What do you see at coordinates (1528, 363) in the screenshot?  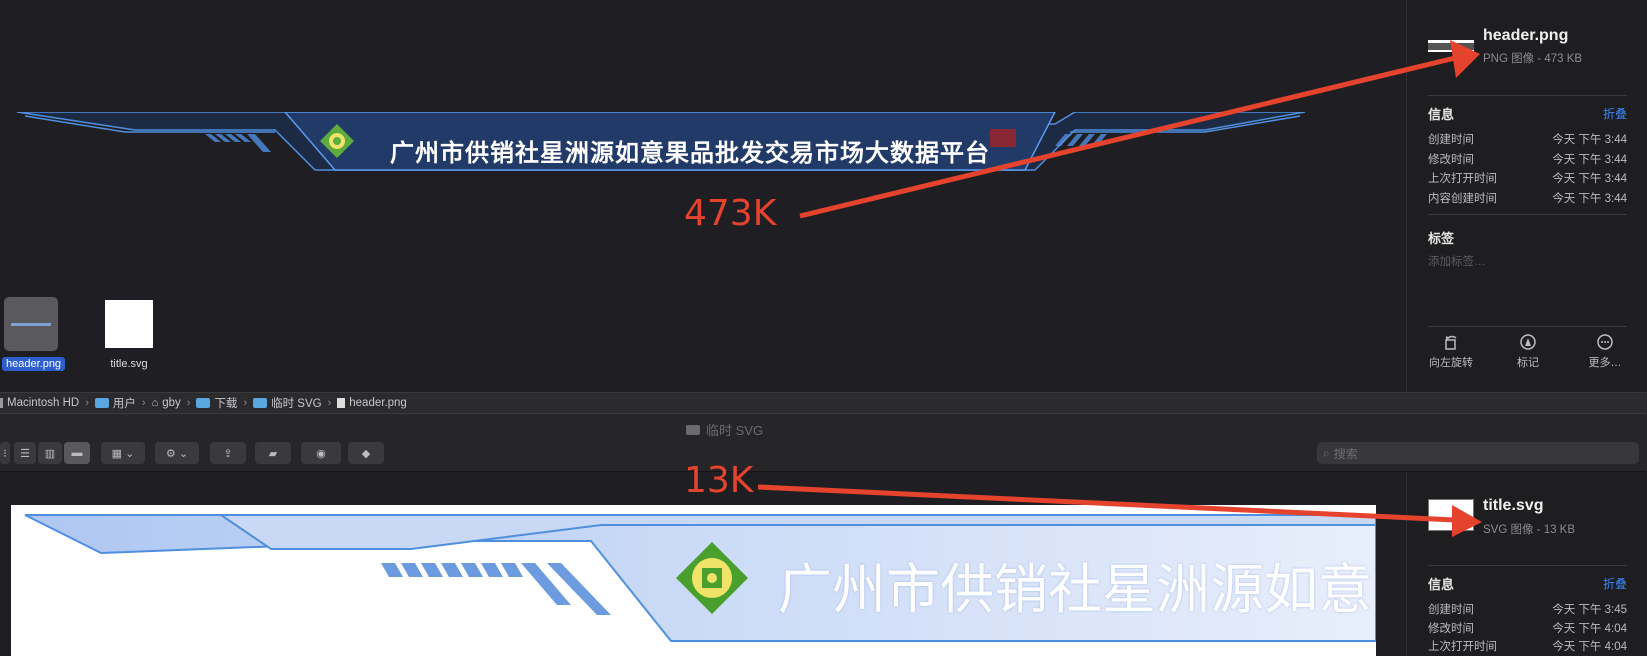 I see `action-label: 标记` at bounding box center [1528, 363].